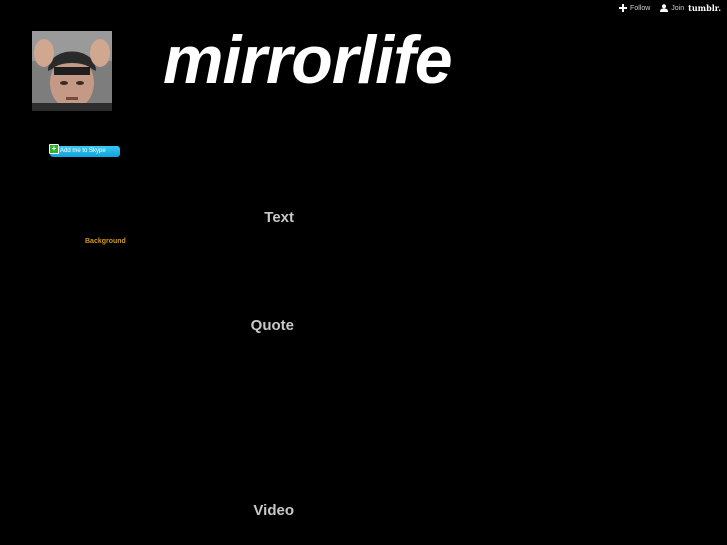 The width and height of the screenshot is (727, 545). Describe the element at coordinates (664, 8) in the screenshot. I see `user-icon` at that location.